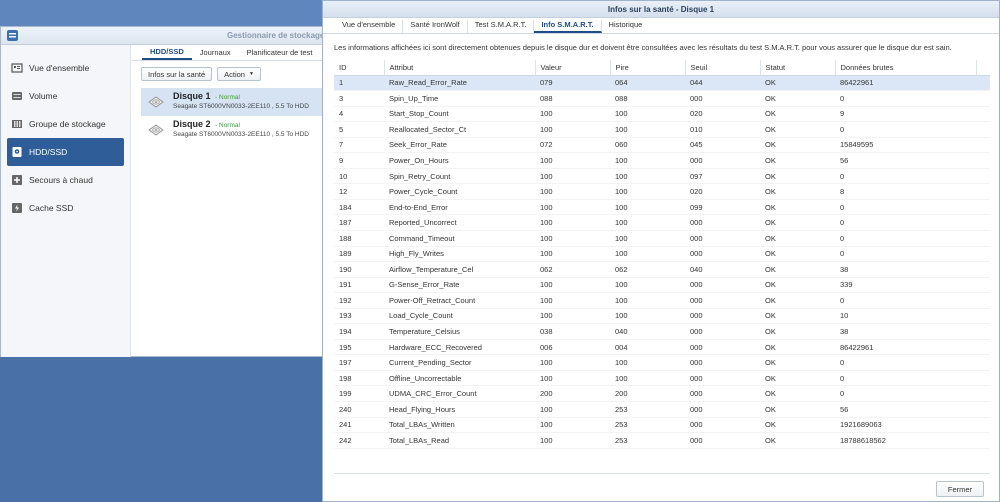 This screenshot has height=502, width=1000. I want to click on tab-history: Historique, so click(626, 26).